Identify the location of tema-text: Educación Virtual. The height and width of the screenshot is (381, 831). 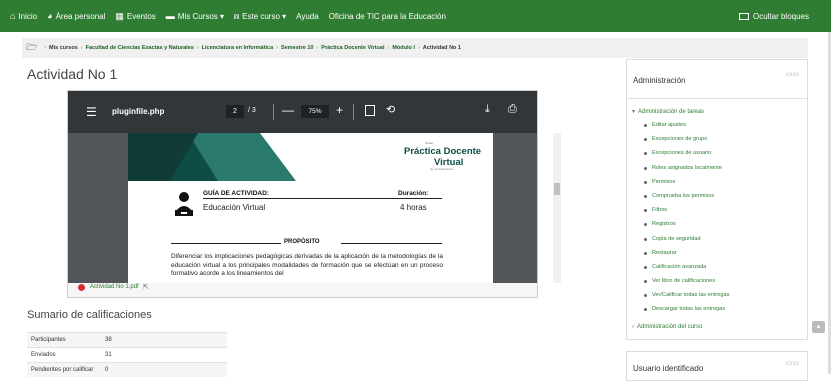
(234, 207).